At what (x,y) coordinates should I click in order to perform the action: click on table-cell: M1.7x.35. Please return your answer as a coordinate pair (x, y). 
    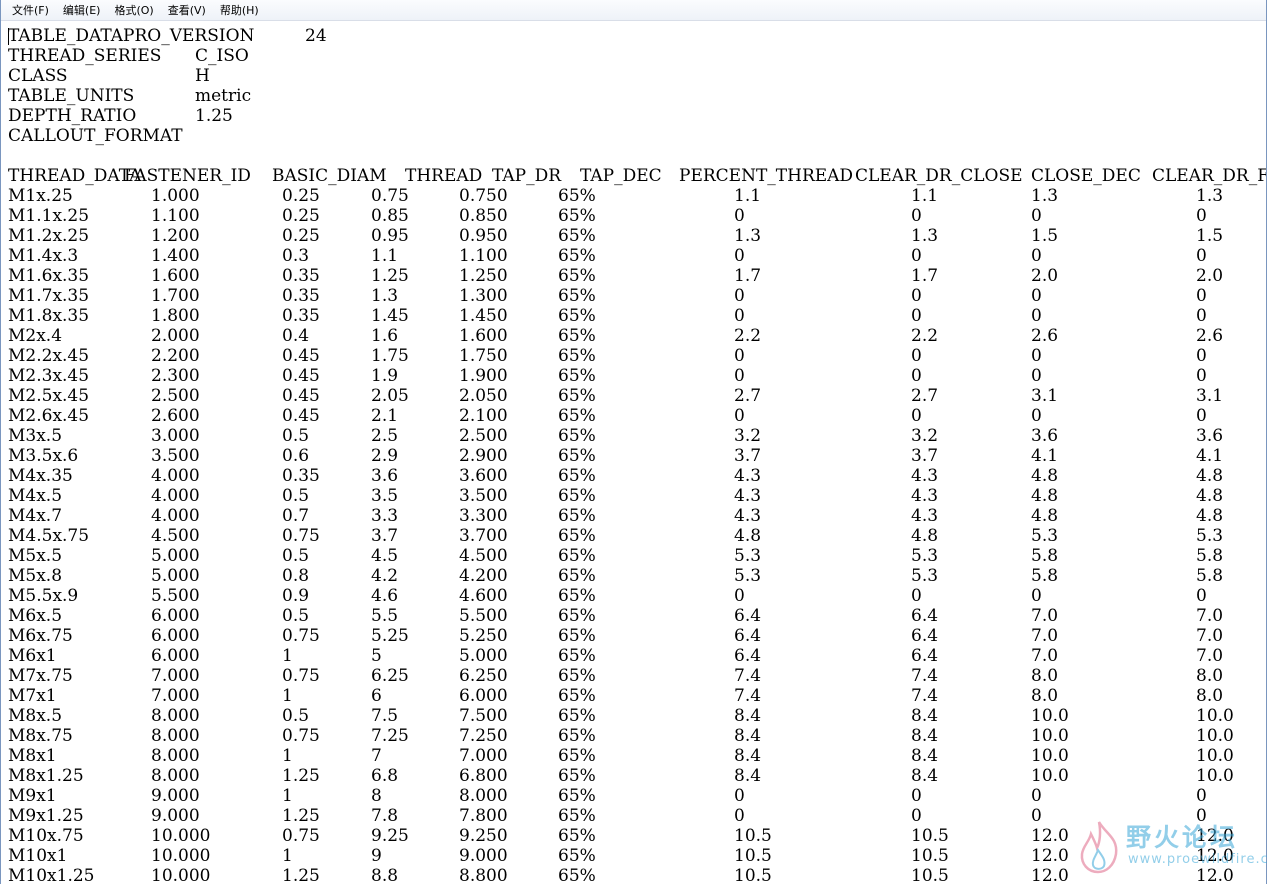
    Looking at the image, I should click on (49, 296).